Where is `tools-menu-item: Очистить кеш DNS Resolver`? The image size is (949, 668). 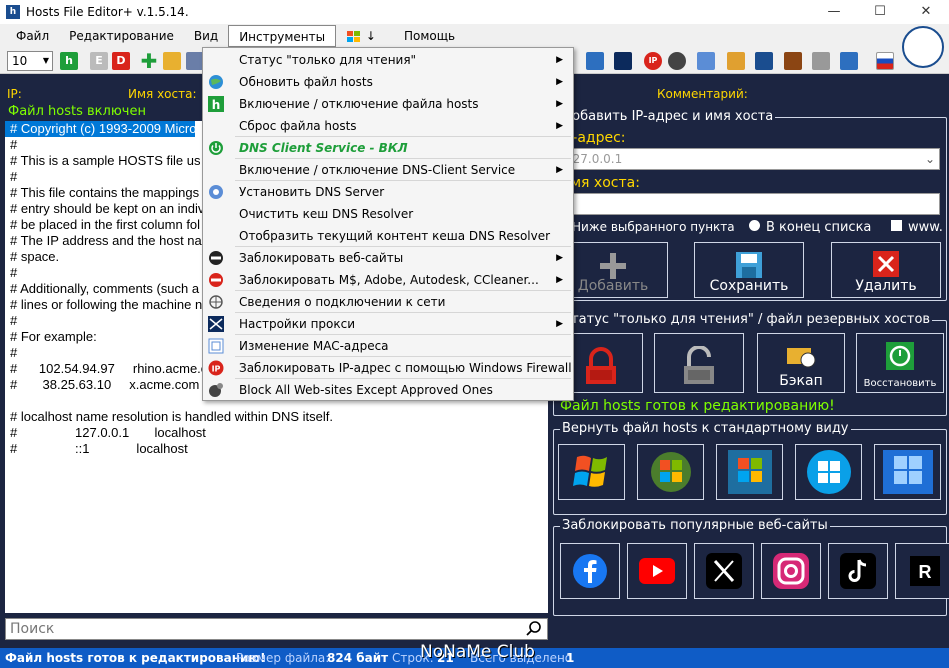
tools-menu-item: Очистить кеш DNS Resolver is located at coordinates (388, 214).